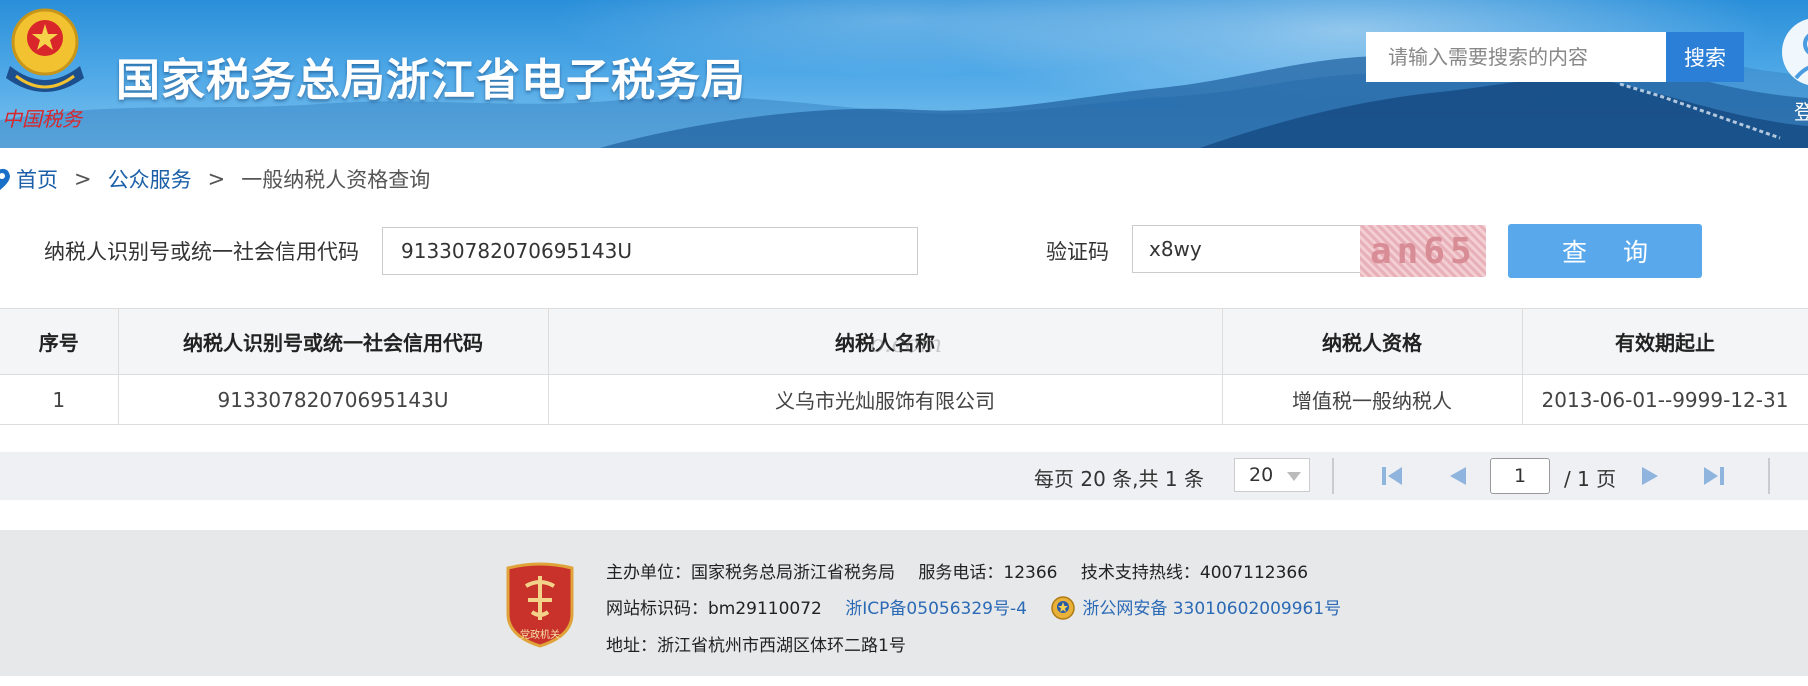 The width and height of the screenshot is (1808, 686). What do you see at coordinates (150, 179) in the screenshot?
I see `breadcrumb-public-service-link: 公众服务` at bounding box center [150, 179].